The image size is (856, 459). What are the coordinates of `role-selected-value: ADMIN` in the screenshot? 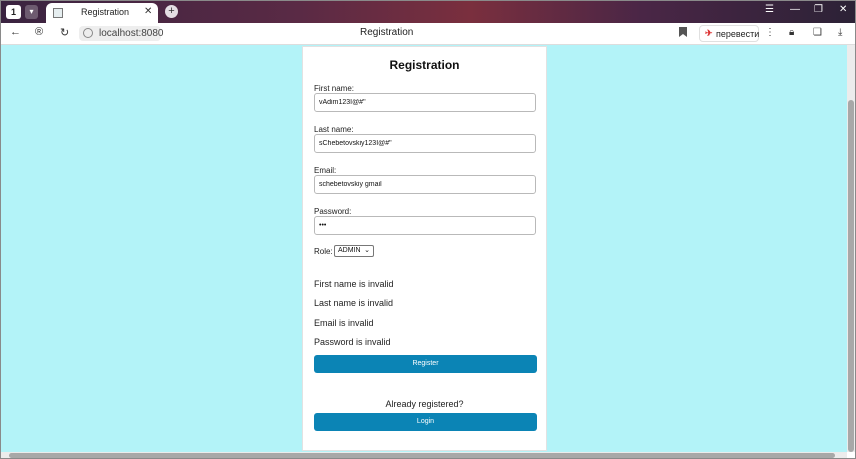 It's located at (349, 250).